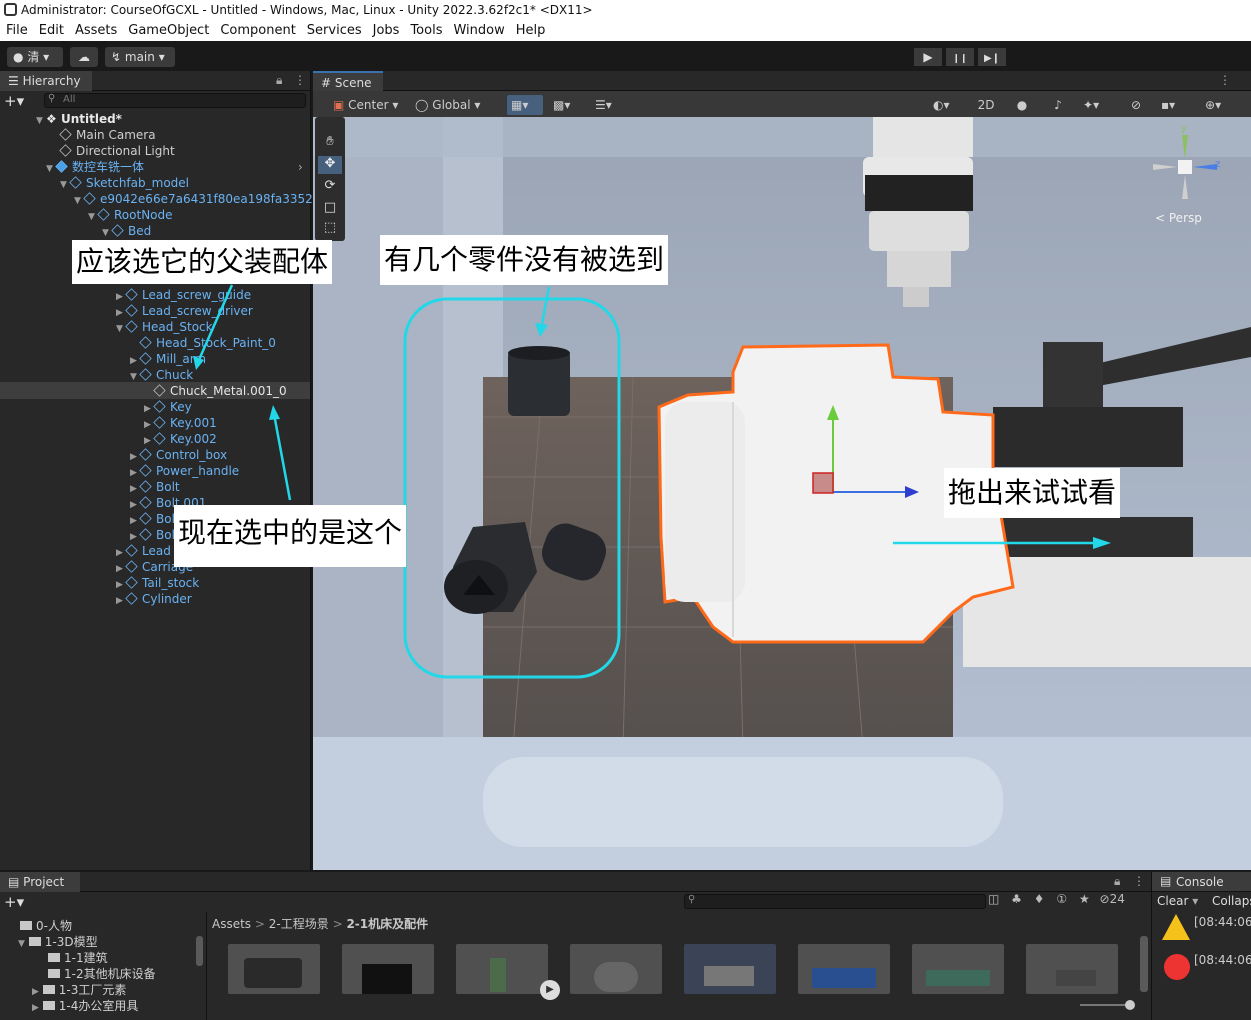  I want to click on tool-block, so click(1088, 437).